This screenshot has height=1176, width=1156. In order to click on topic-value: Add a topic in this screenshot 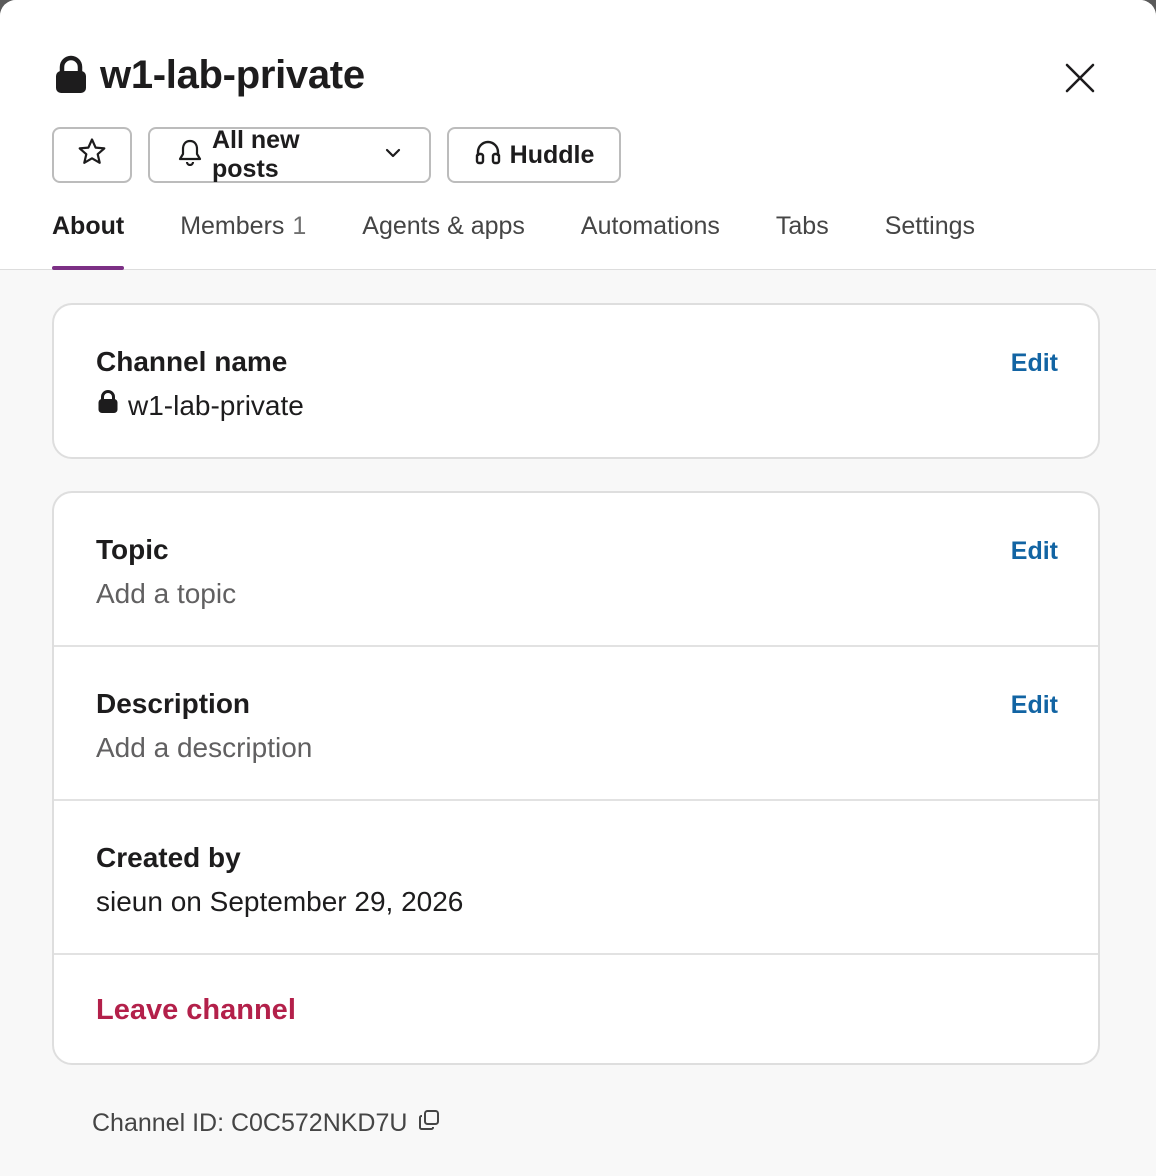, I will do `click(166, 593)`.